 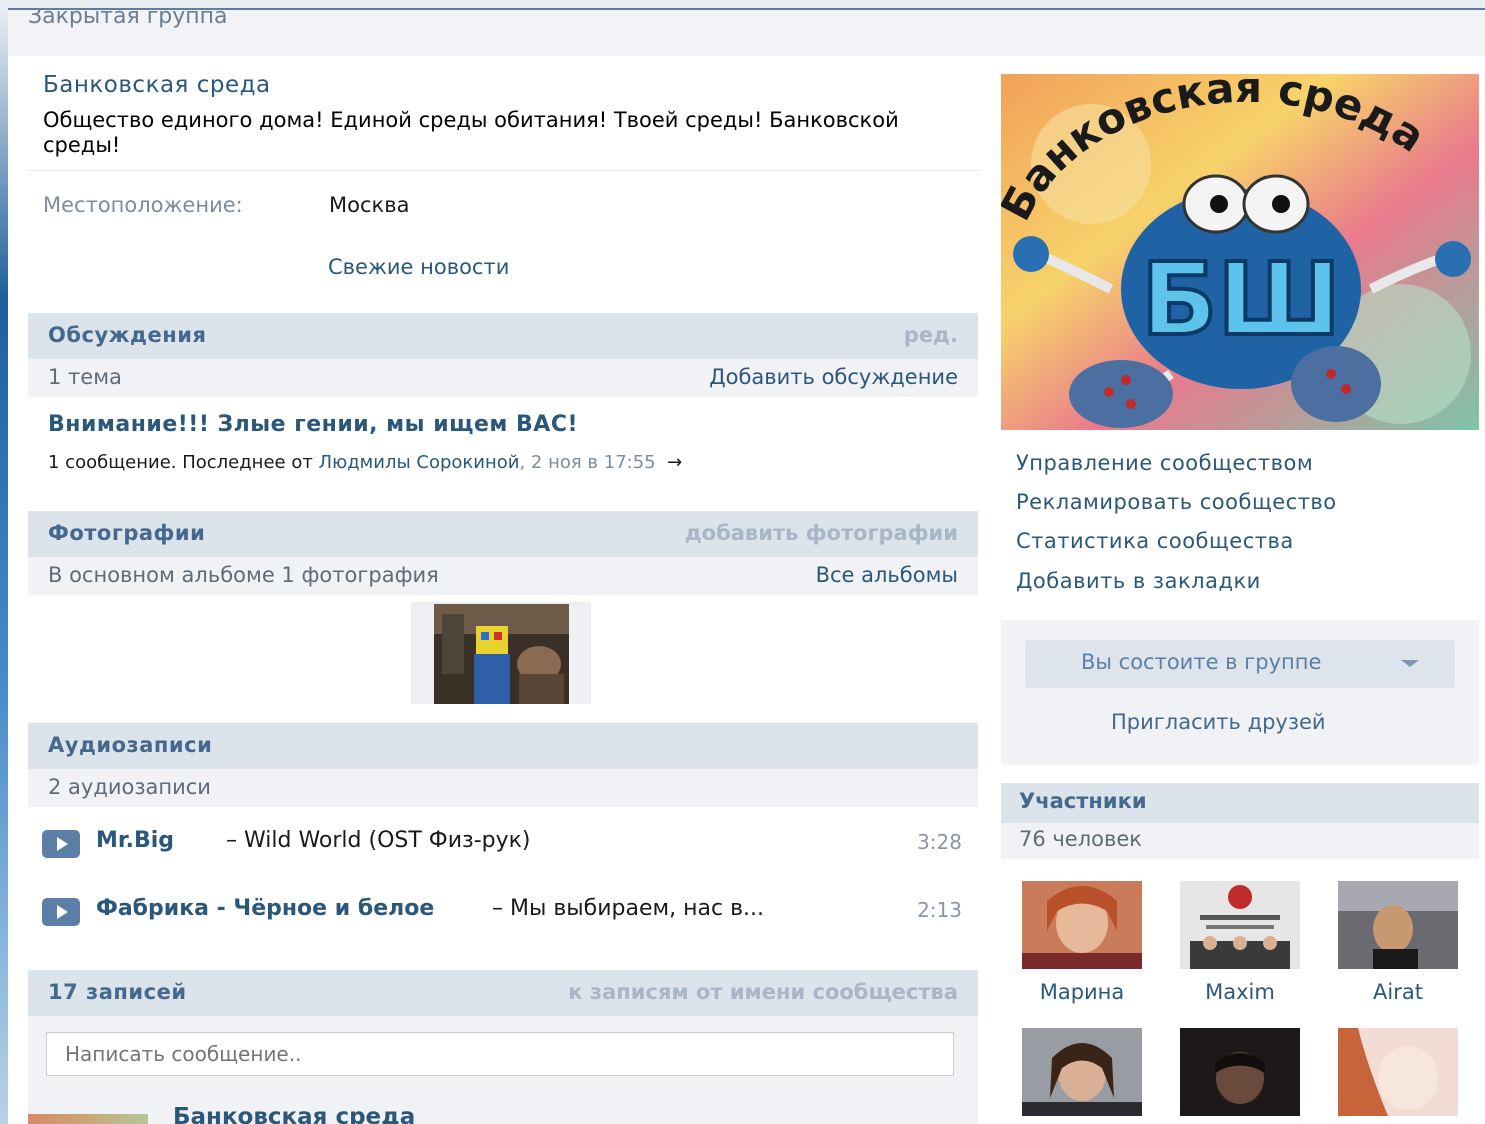 What do you see at coordinates (128, 18) in the screenshot?
I see `closed-group-label: Закрытая группа` at bounding box center [128, 18].